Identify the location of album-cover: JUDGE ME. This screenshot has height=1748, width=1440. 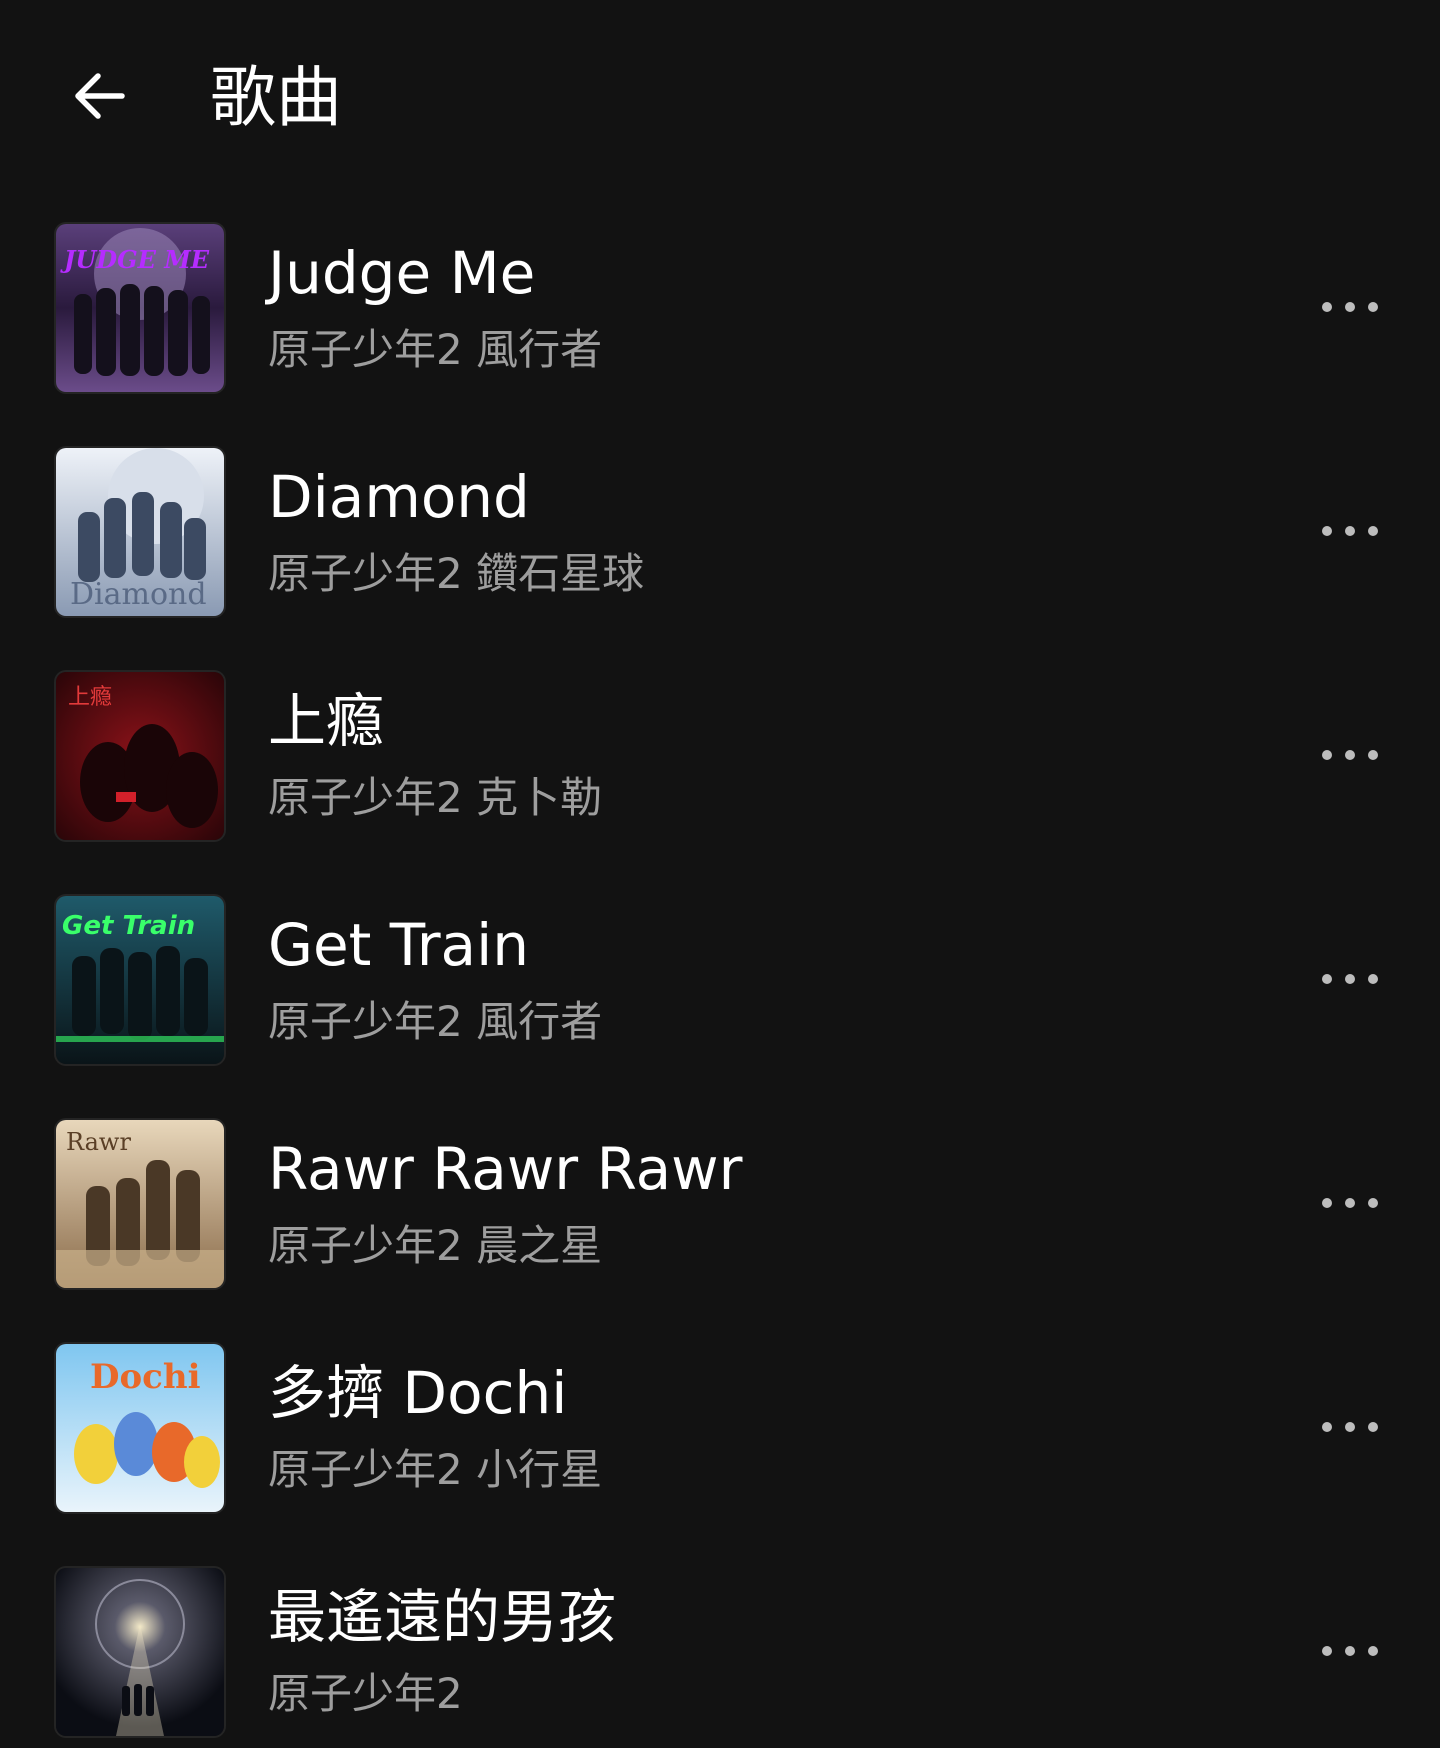
(140, 308).